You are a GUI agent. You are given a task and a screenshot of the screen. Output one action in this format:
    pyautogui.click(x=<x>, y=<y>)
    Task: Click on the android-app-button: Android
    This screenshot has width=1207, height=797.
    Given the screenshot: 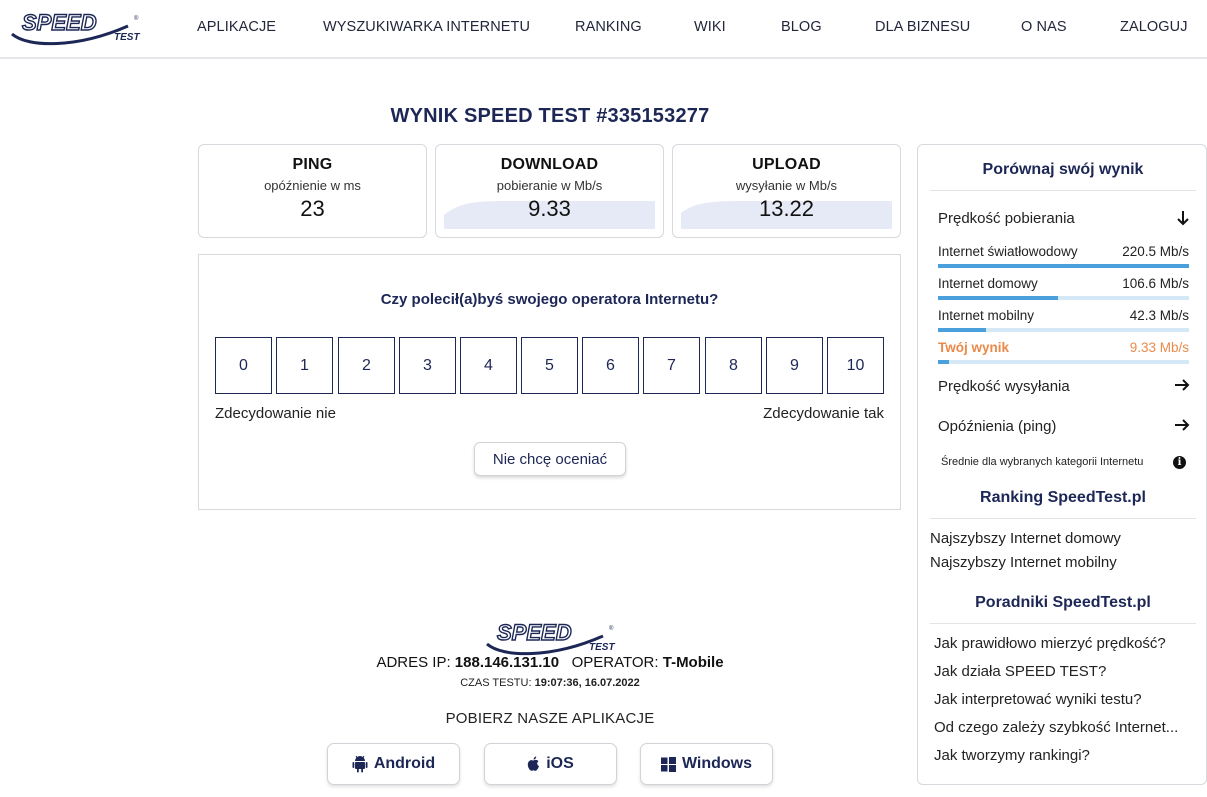 What is the action you would take?
    pyautogui.click(x=393, y=764)
    